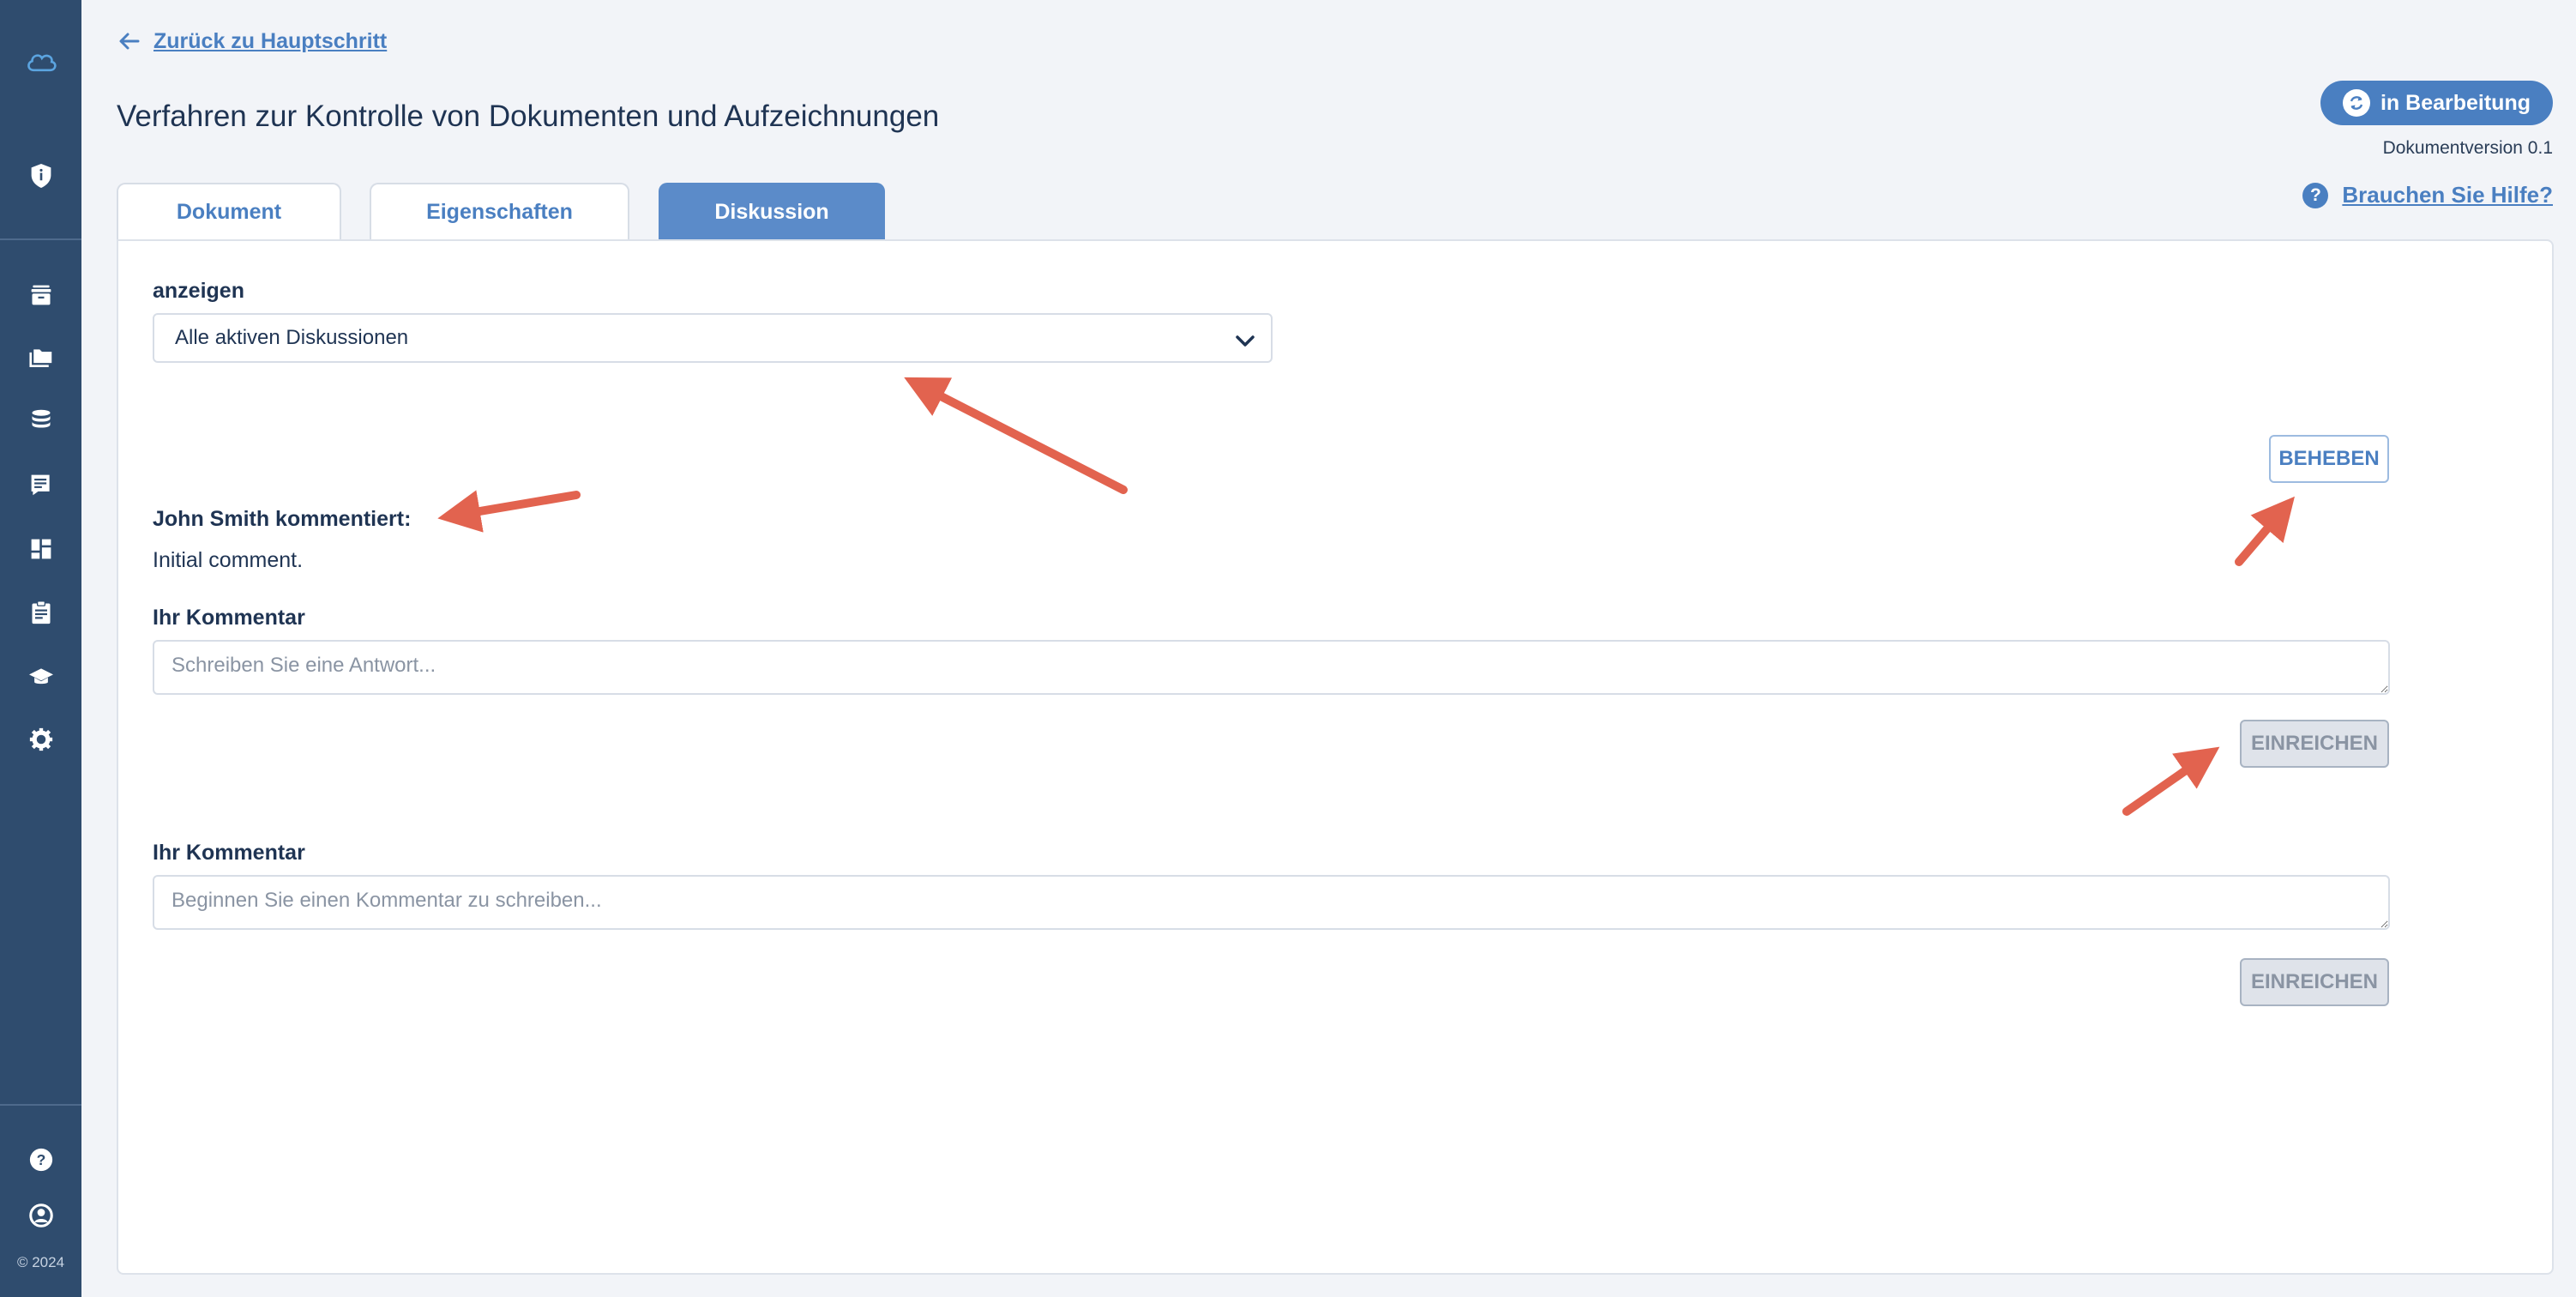  What do you see at coordinates (41, 358) in the screenshot?
I see `folders-icon` at bounding box center [41, 358].